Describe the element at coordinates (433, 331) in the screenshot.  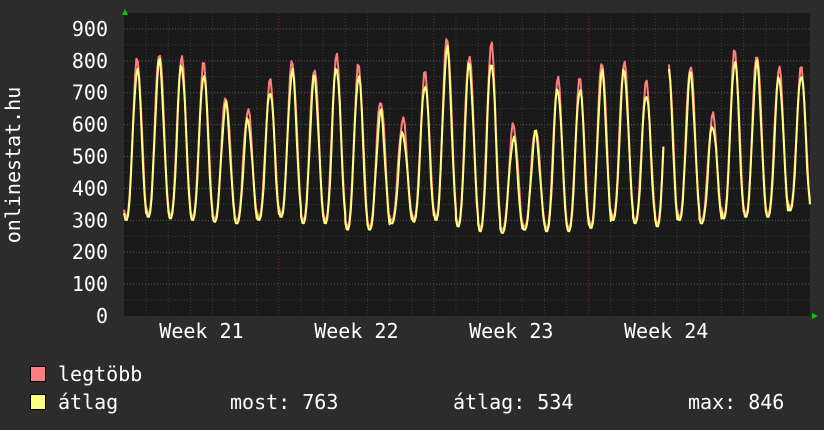
I see `x-tick-labels: Week 21 Week 22 Week 23 Week 24` at that location.